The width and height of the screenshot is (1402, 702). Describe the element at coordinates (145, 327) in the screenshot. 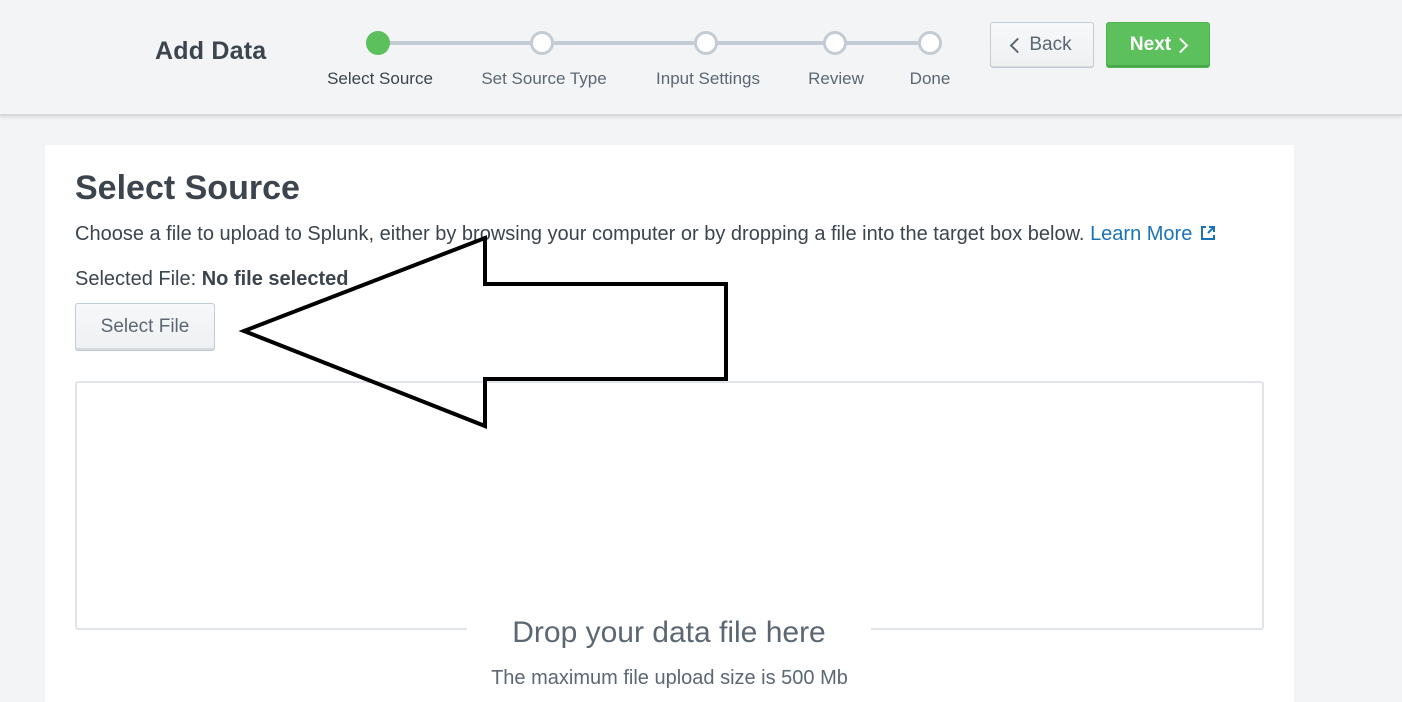

I see `select-file-button: Select File` at that location.